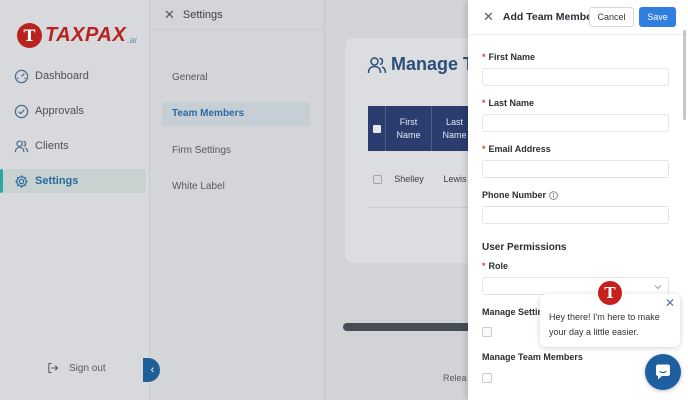 The width and height of the screenshot is (688, 400). What do you see at coordinates (405, 327) in the screenshot?
I see `horizontal-scrollbar` at bounding box center [405, 327].